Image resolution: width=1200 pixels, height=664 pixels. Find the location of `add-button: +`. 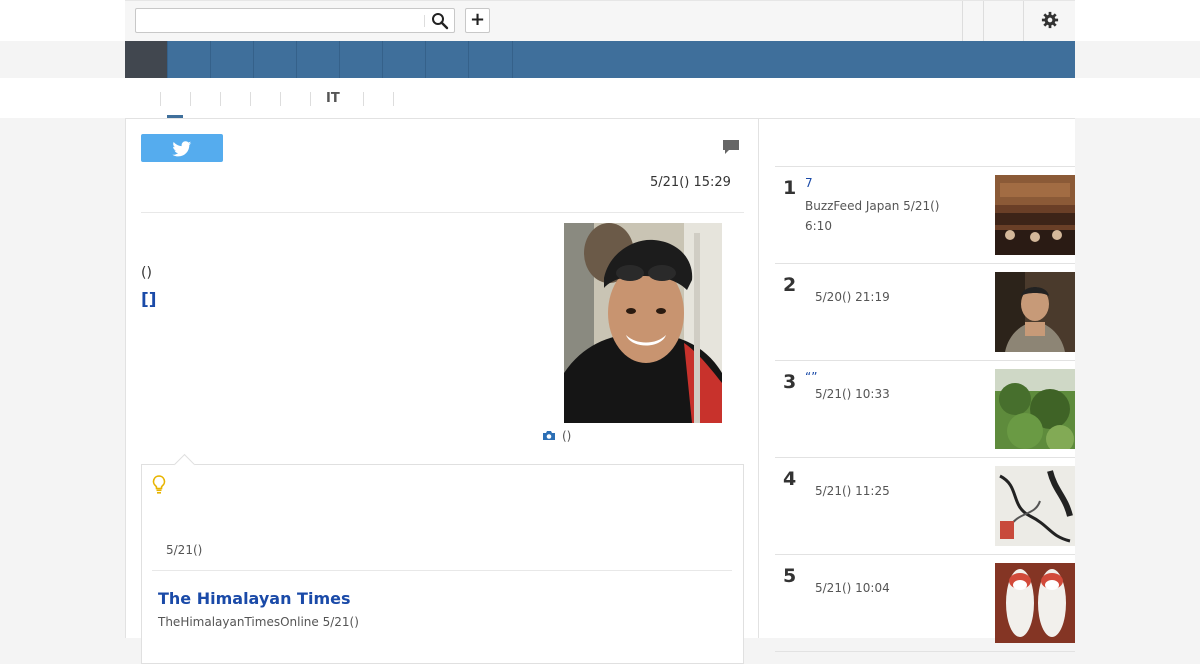

add-button: + is located at coordinates (477, 20).